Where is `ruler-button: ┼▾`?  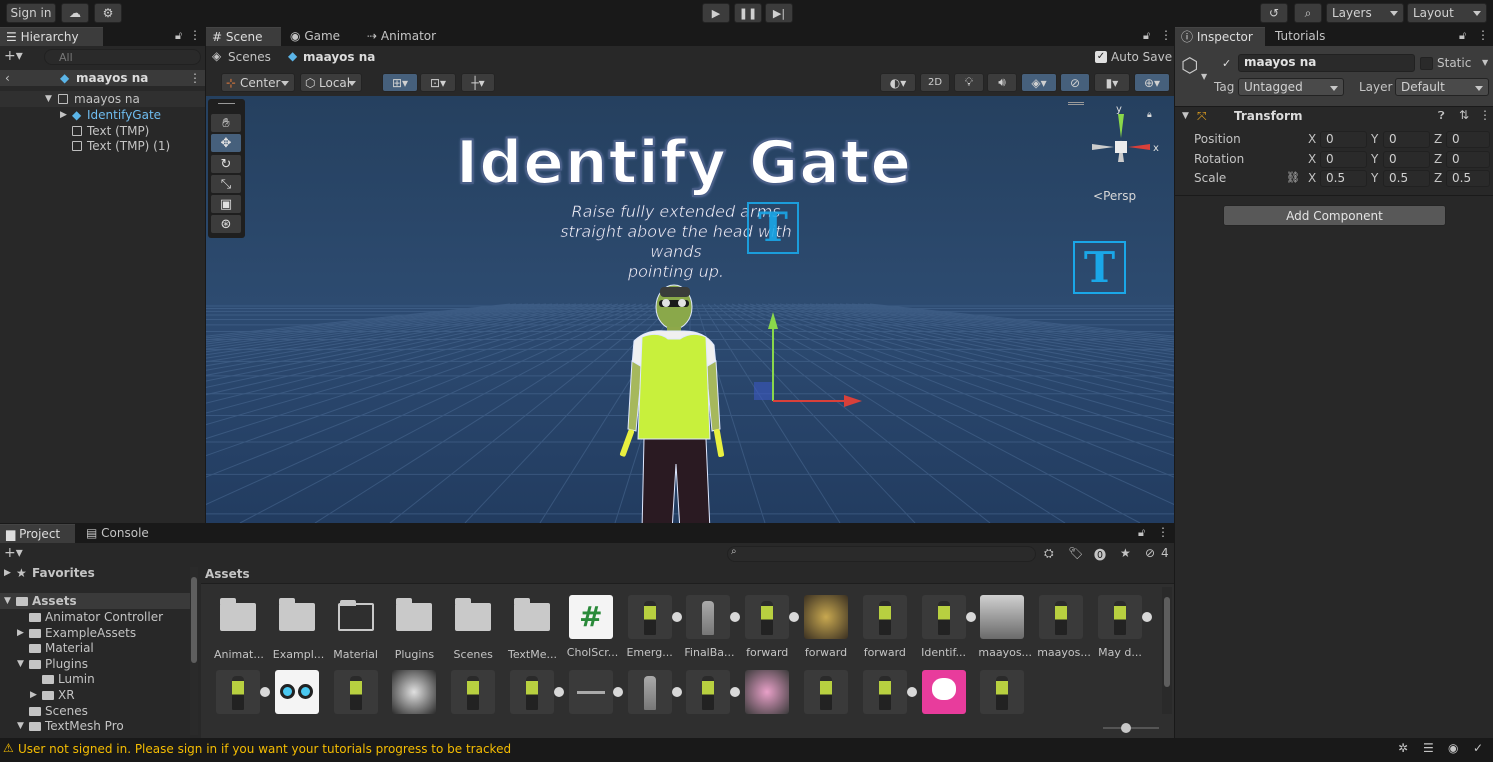 ruler-button: ┼▾ is located at coordinates (478, 82).